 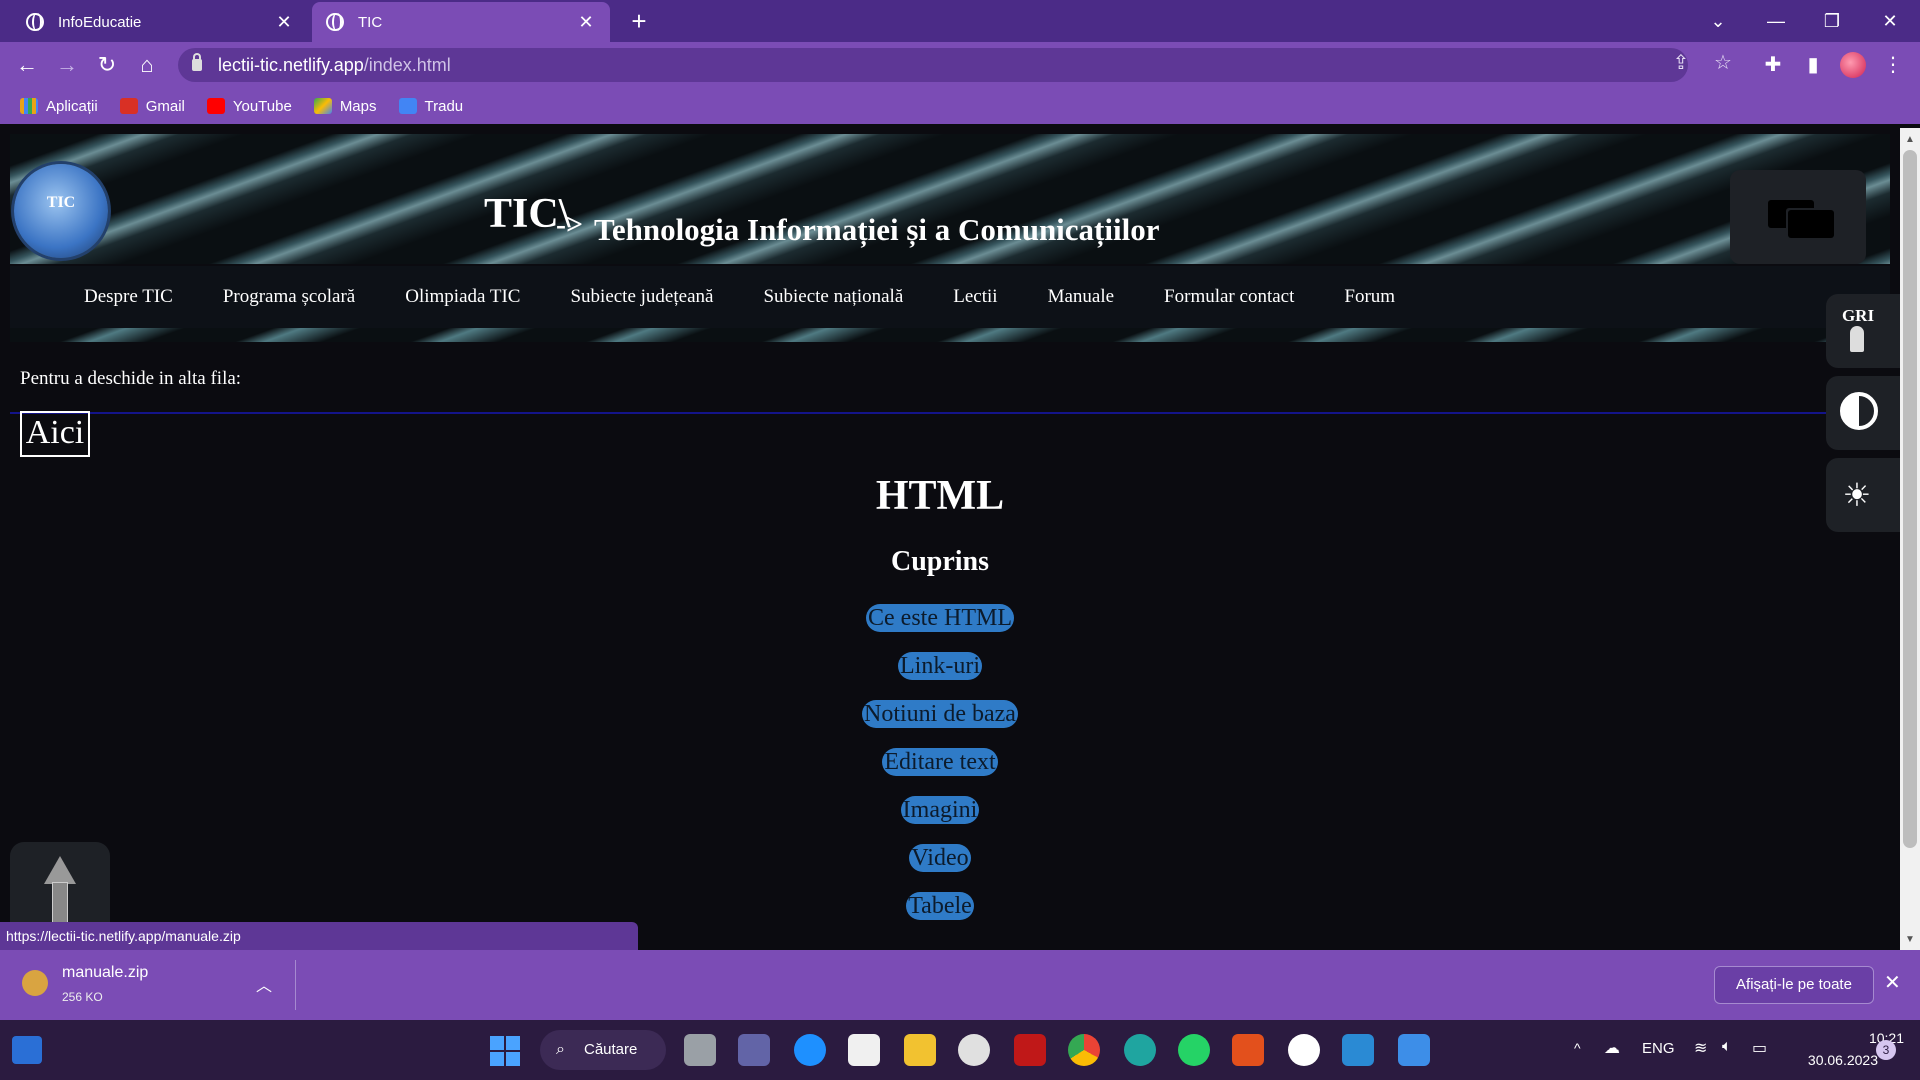 What do you see at coordinates (1859, 411) in the screenshot?
I see `contrast-icon` at bounding box center [1859, 411].